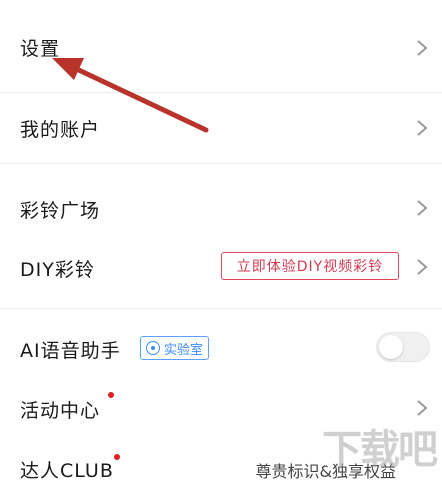 This screenshot has width=442, height=483. I want to click on ringtone-plaza-row: 彩铃广场, so click(221, 208).